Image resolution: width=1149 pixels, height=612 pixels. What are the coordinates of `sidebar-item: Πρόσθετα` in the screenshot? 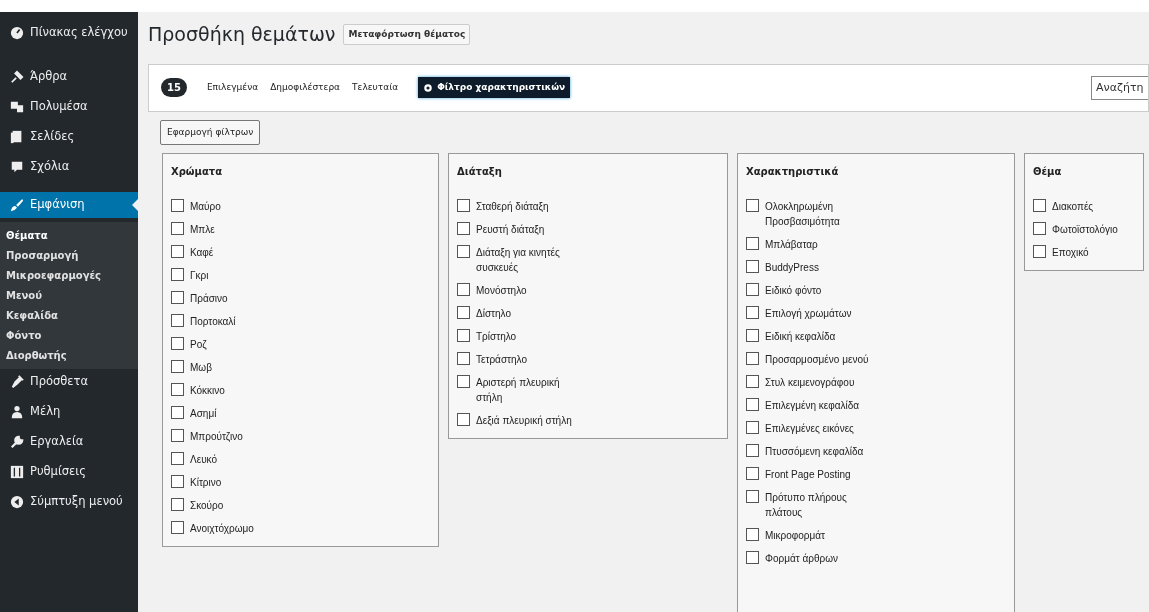 It's located at (69, 382).